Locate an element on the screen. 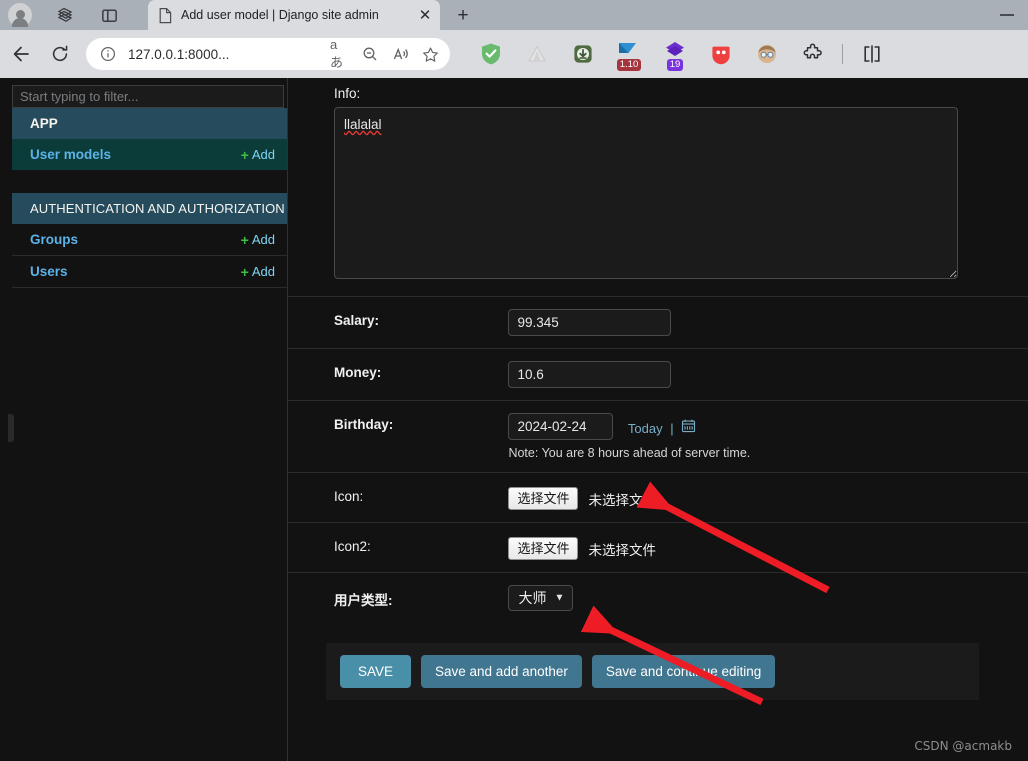 The height and width of the screenshot is (761, 1028). tab-title: Add user model | Django site admin is located at coordinates (280, 15).